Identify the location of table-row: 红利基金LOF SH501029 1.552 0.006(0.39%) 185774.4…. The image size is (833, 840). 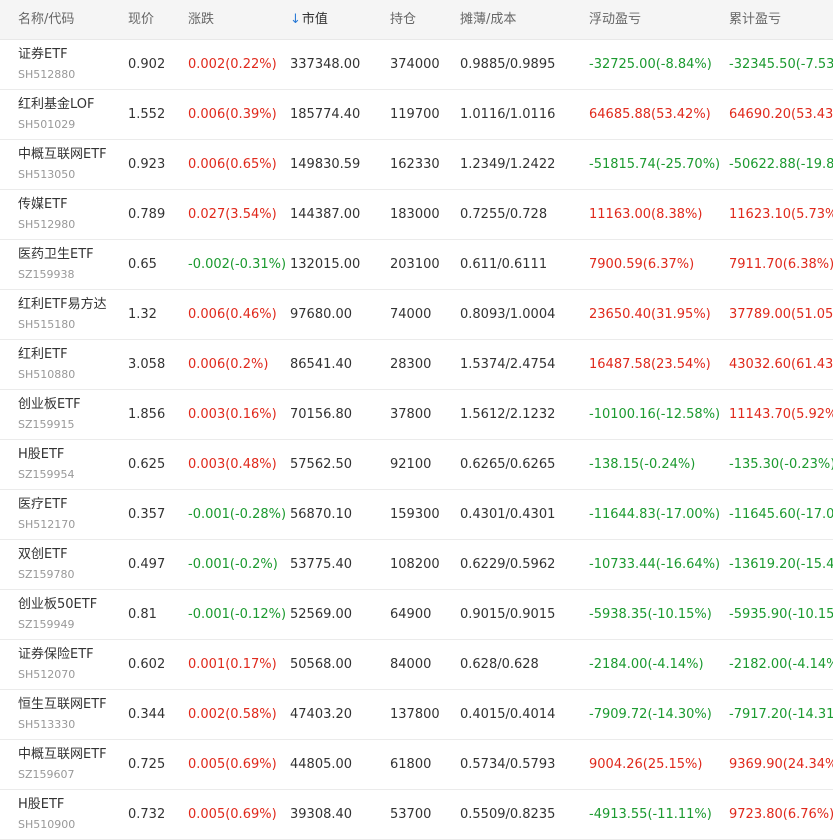
(416, 114).